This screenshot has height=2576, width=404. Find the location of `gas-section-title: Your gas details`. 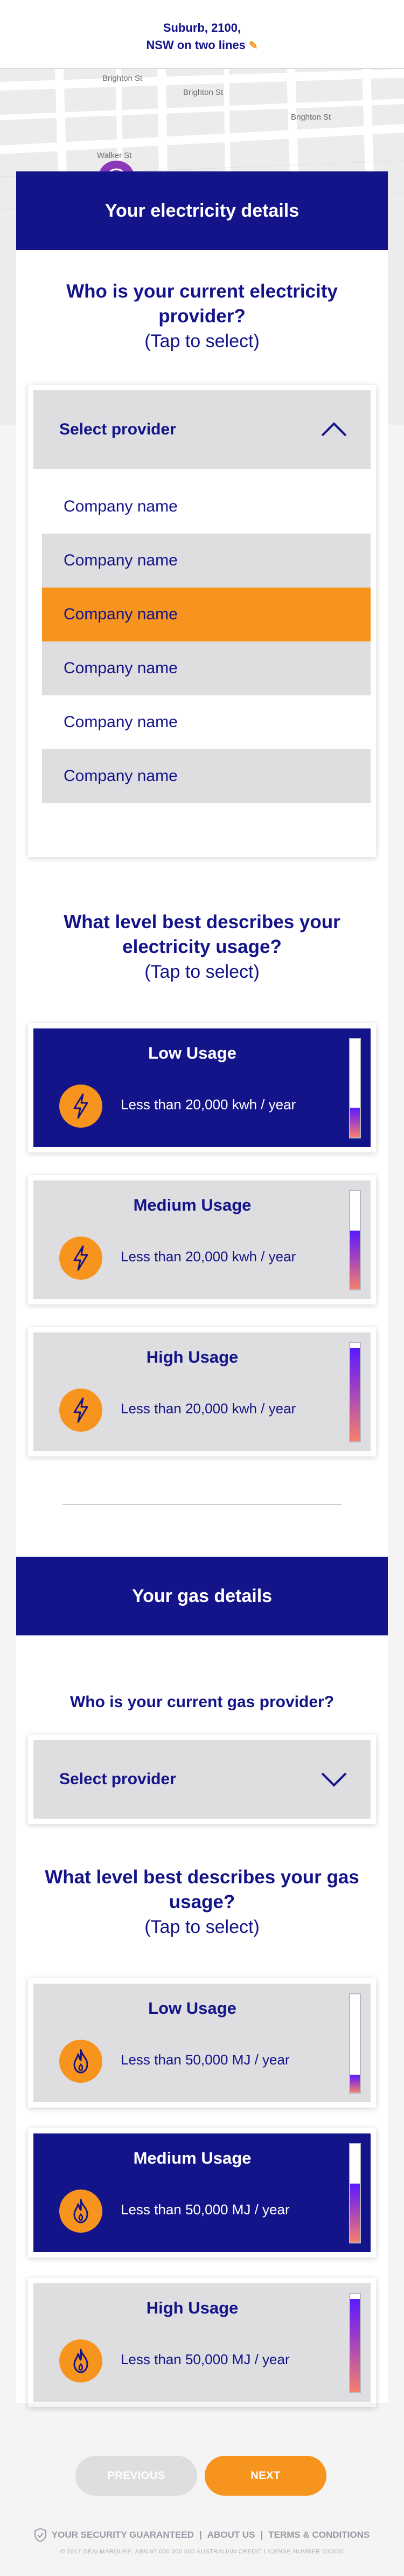

gas-section-title: Your gas details is located at coordinates (202, 1595).